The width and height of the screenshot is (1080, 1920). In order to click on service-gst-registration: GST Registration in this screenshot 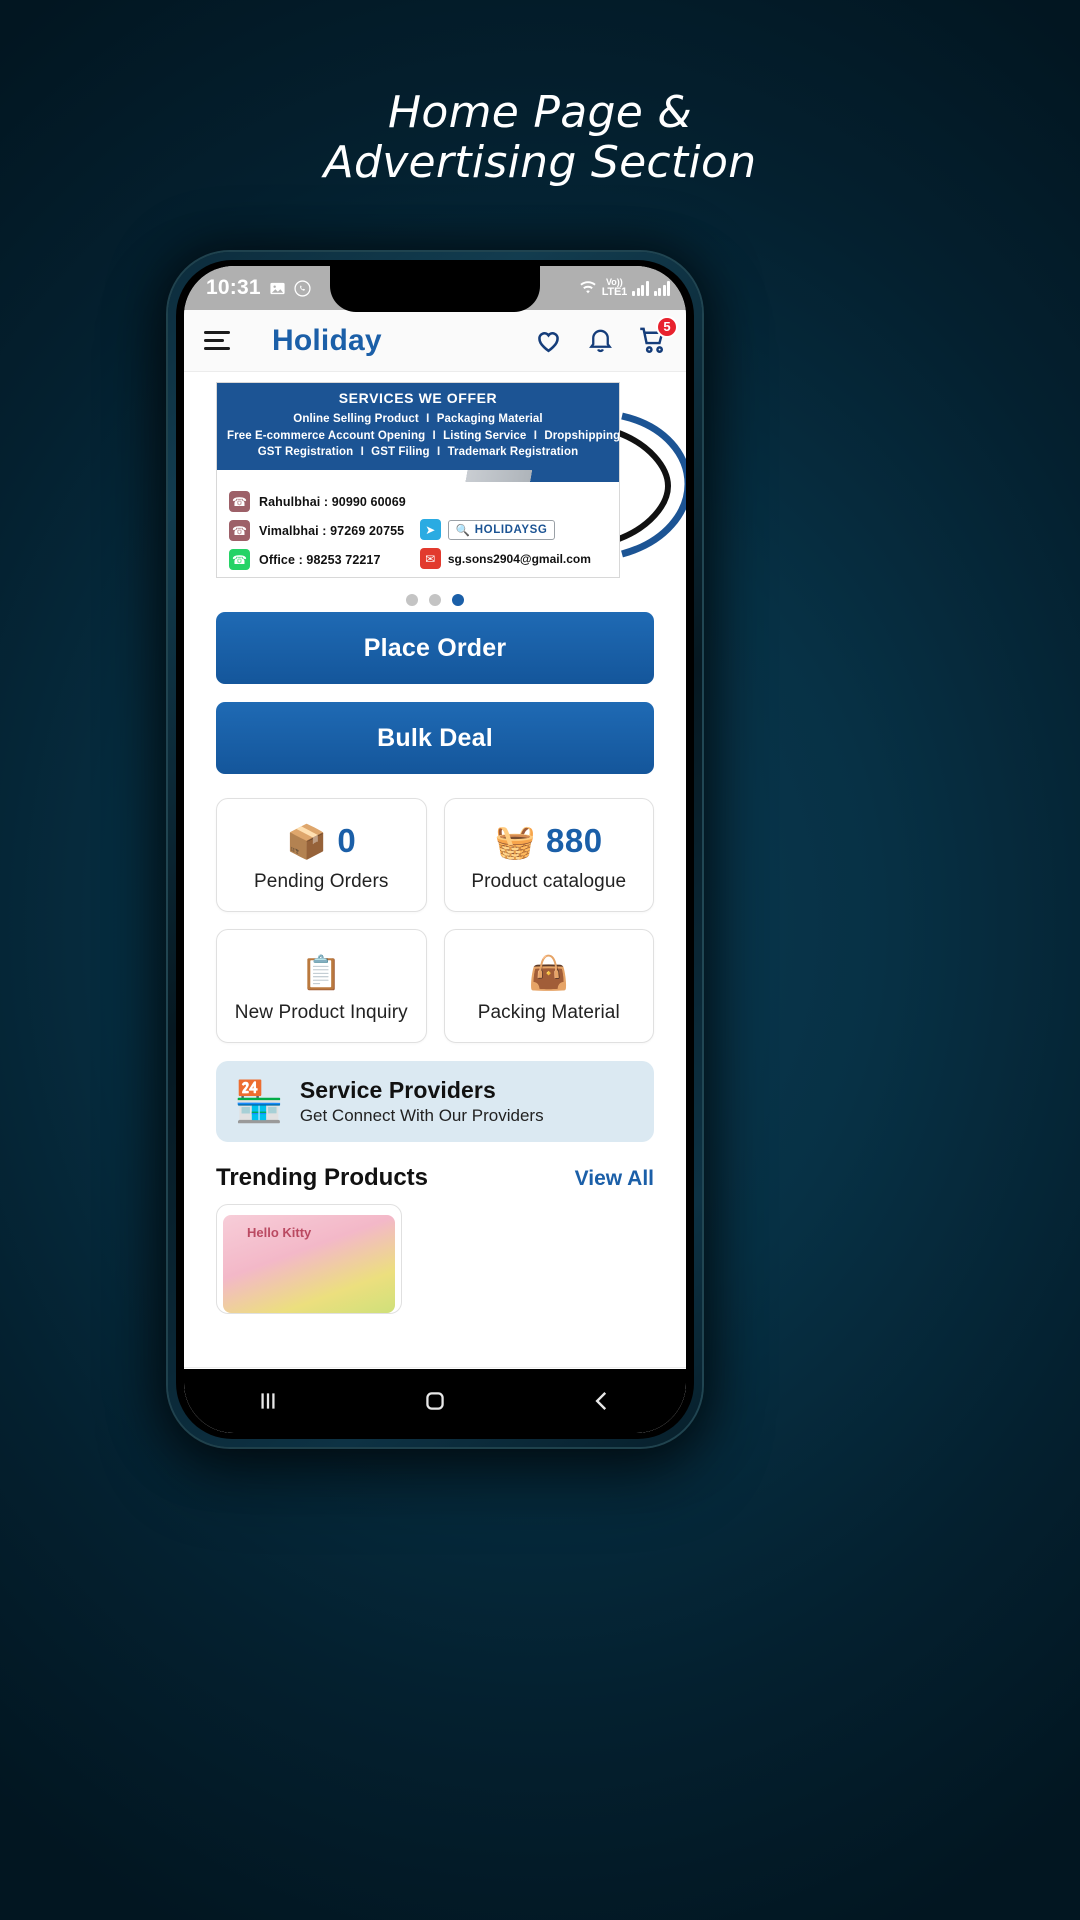, I will do `click(305, 452)`.